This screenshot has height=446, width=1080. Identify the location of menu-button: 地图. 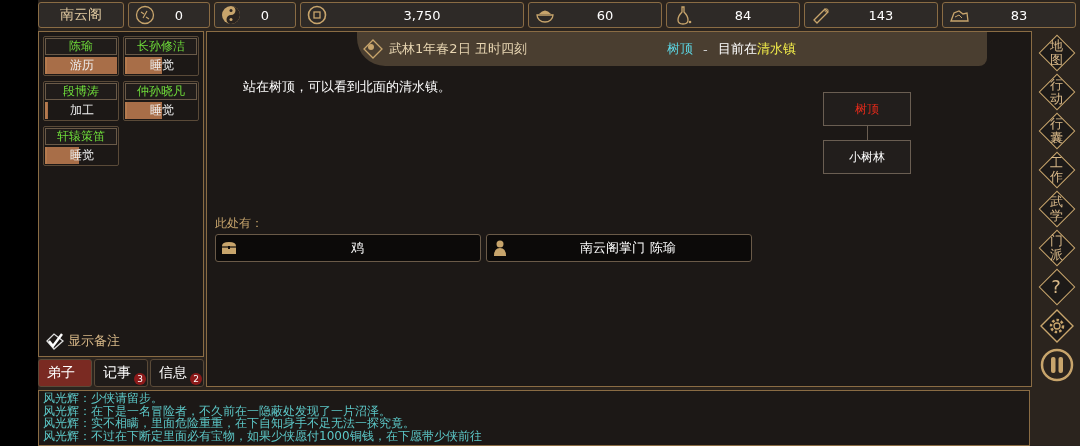
(1057, 53).